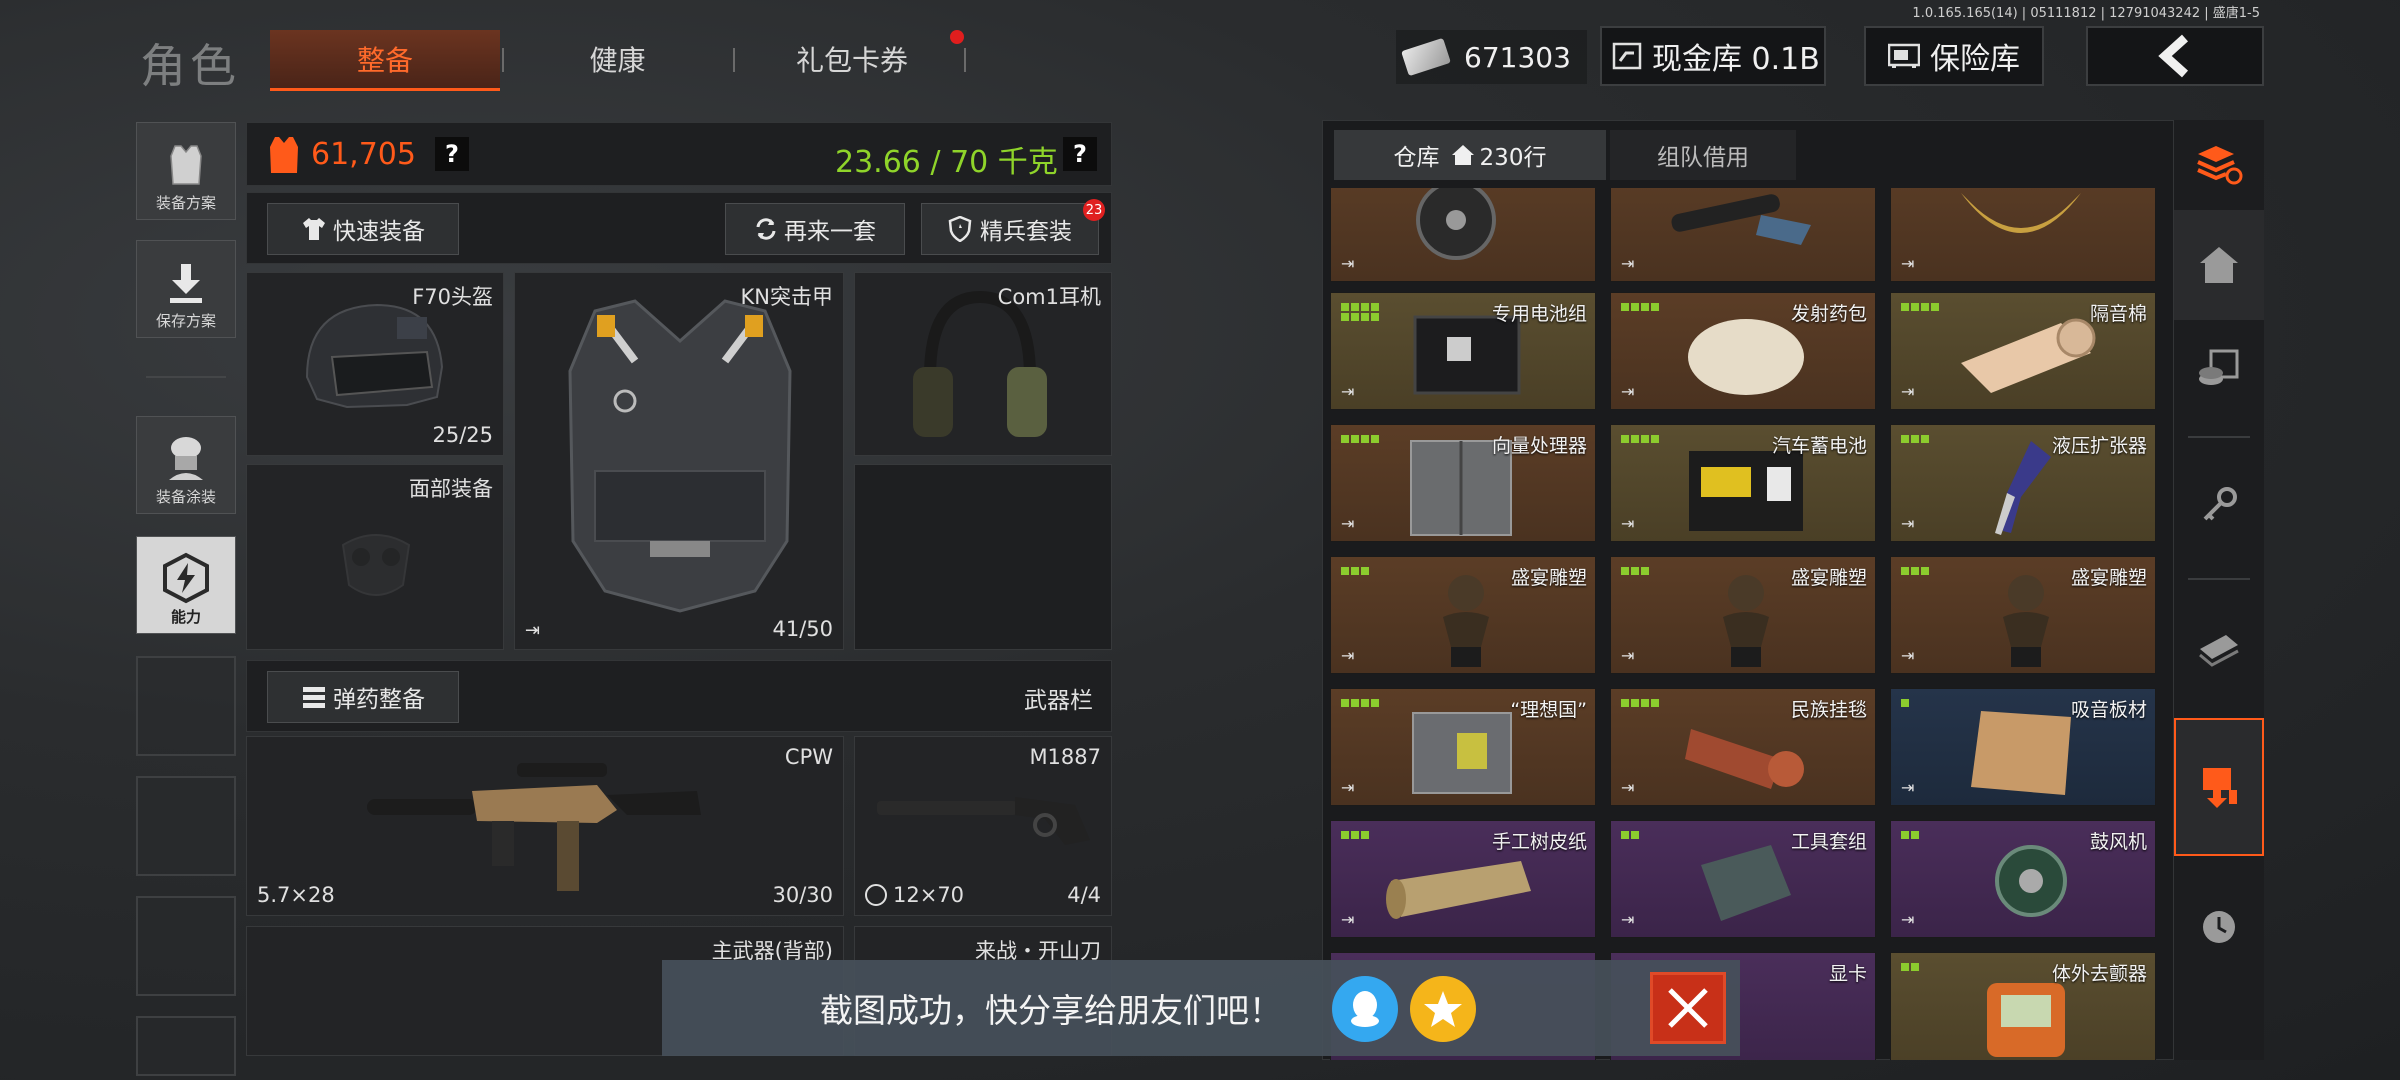 This screenshot has height=1080, width=2400. What do you see at coordinates (2028, 355) in the screenshot?
I see `insulation-roll-icon` at bounding box center [2028, 355].